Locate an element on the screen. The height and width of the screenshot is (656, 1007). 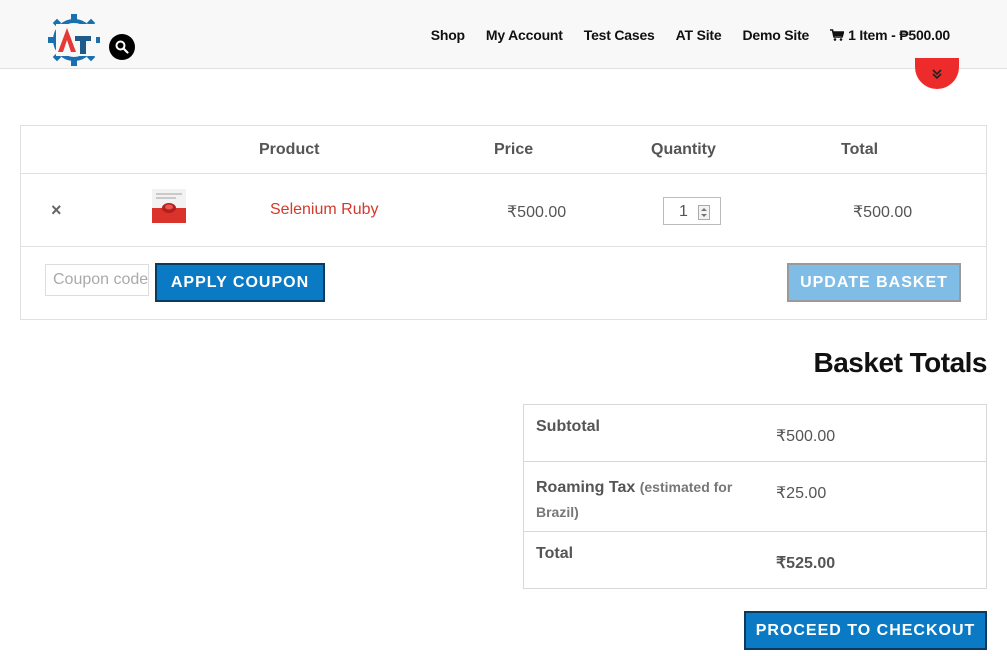
roaming-tax-title: Roaming Tax is located at coordinates (586, 487).